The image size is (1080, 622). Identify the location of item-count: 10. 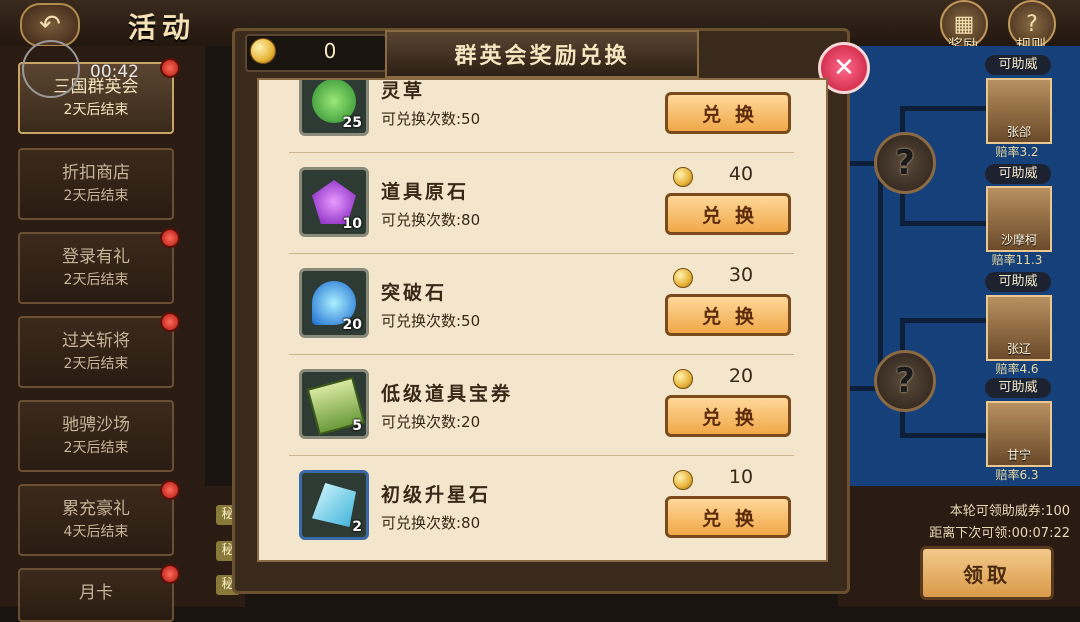
(352, 224).